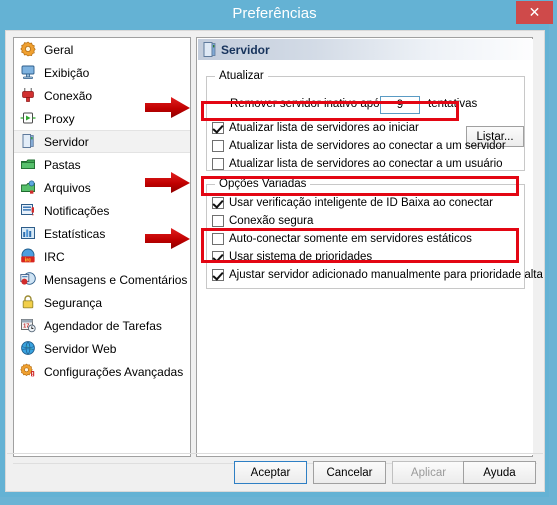  Describe the element at coordinates (102, 141) in the screenshot. I see `sidebar-item-servidor: Servidor` at that location.